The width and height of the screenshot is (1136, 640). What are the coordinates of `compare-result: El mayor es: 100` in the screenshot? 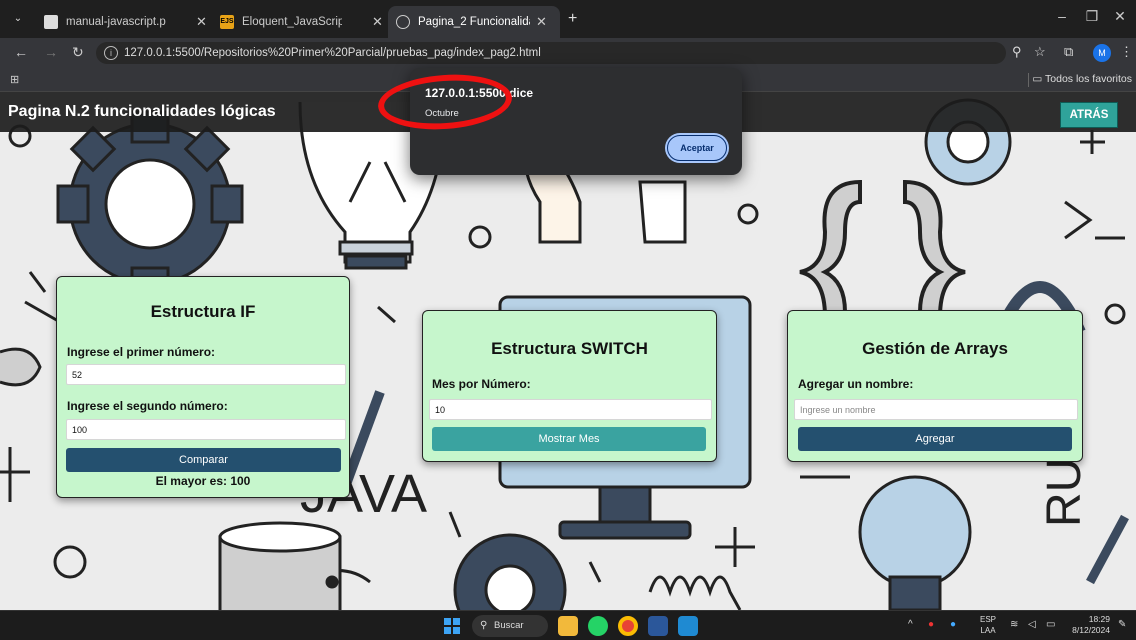 It's located at (203, 481).